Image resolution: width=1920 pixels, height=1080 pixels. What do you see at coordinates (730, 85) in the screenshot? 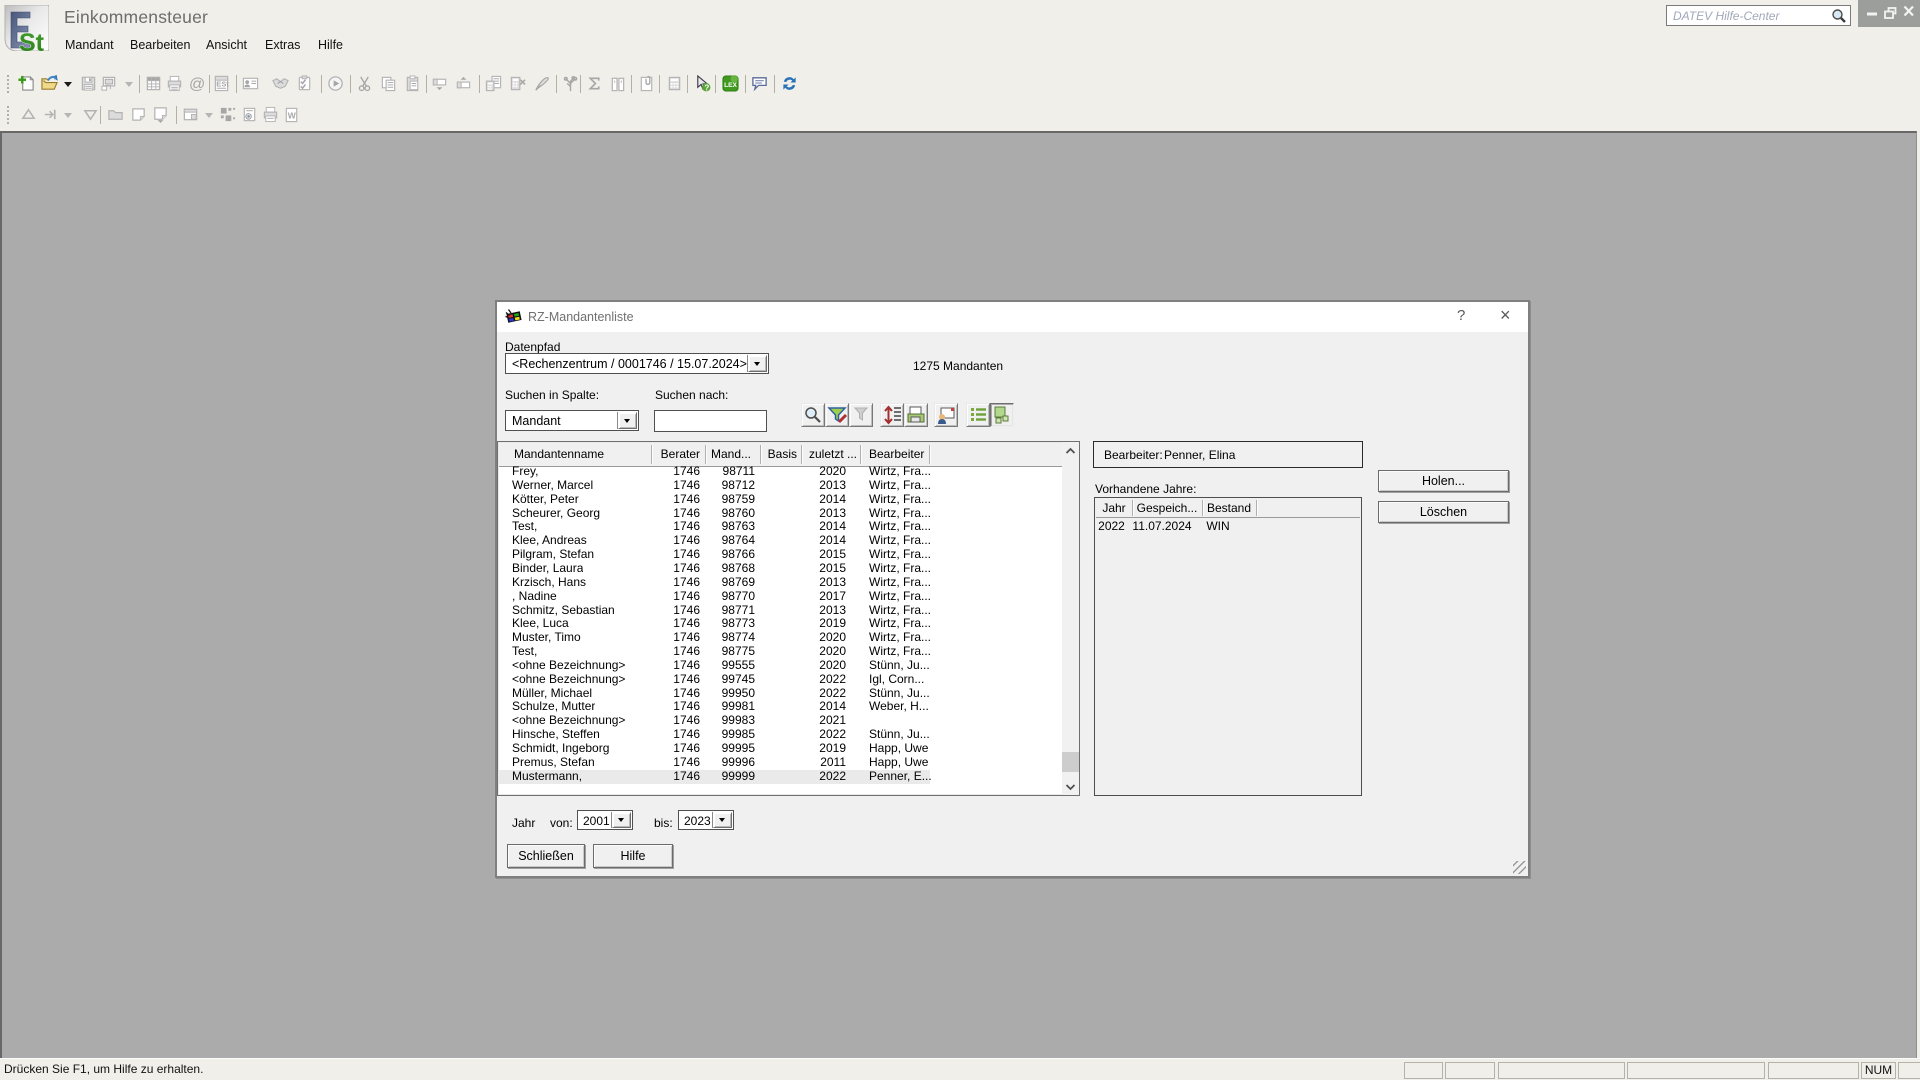
I see `svg-text: LEX` at bounding box center [730, 85].